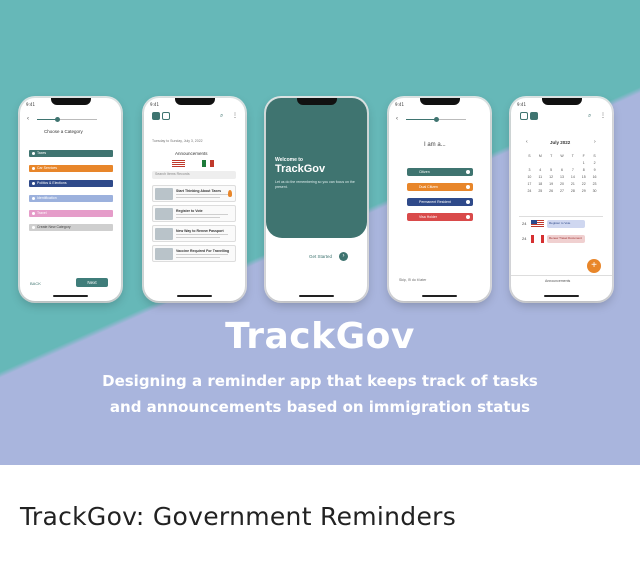 This screenshot has height=573, width=640. Describe the element at coordinates (177, 141) in the screenshot. I see `date-range: Tuesday to Sunday, July 3, 2022` at that location.